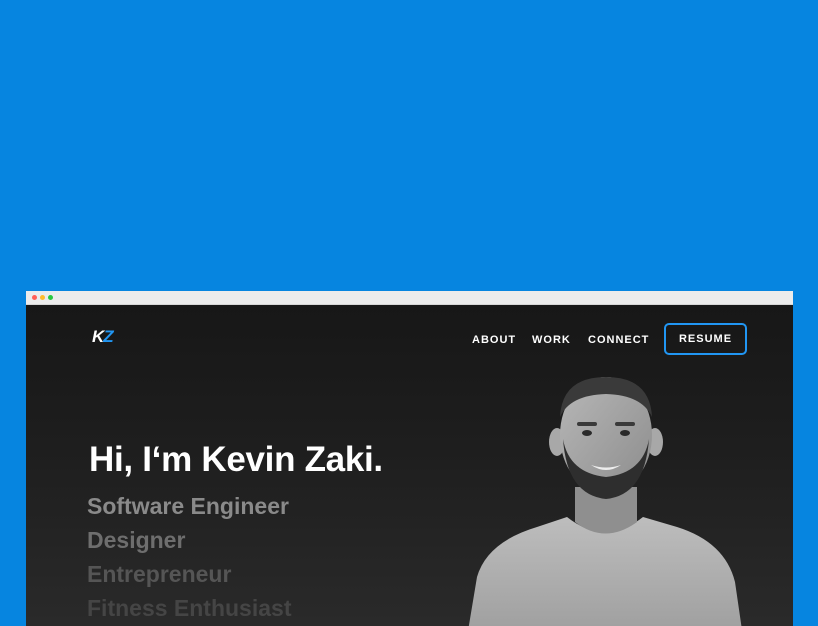  I want to click on browser-title-bar, so click(409, 298).